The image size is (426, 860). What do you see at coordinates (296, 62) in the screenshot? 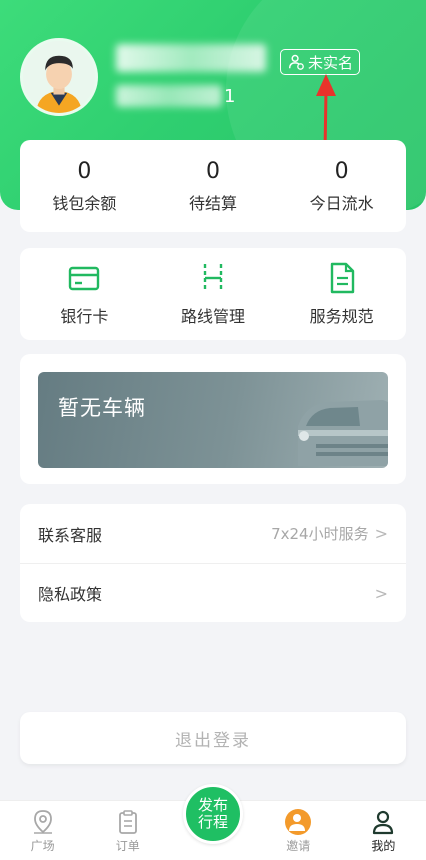
I see `id-verify-icon` at bounding box center [296, 62].